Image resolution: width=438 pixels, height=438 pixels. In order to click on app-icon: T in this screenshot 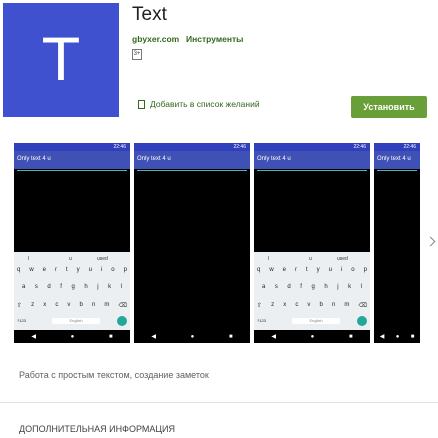, I will do `click(61, 60)`.